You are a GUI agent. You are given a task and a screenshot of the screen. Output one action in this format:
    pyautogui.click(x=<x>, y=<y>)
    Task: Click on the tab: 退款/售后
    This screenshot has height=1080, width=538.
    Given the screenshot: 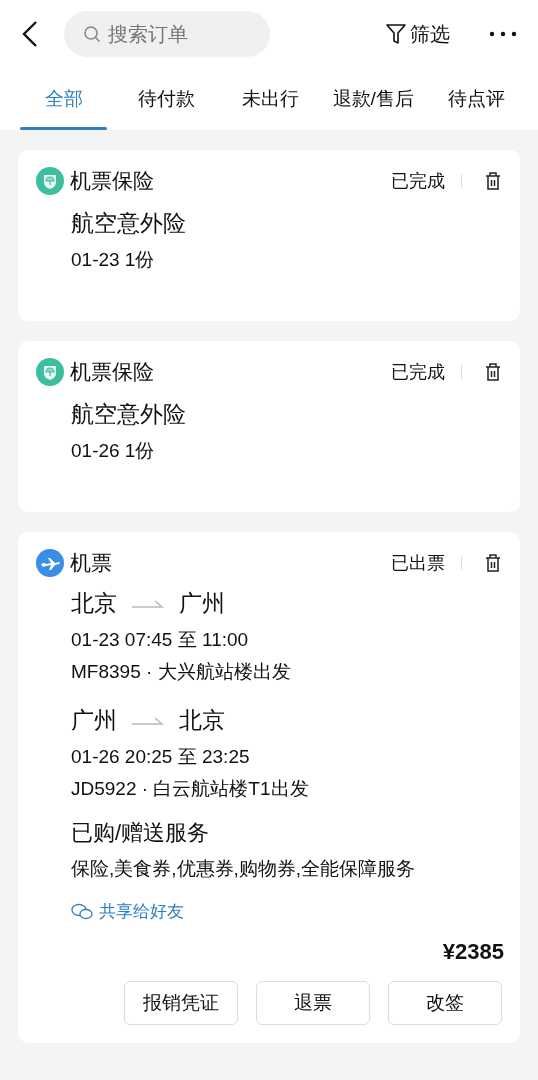 What is the action you would take?
    pyautogui.click(x=373, y=99)
    